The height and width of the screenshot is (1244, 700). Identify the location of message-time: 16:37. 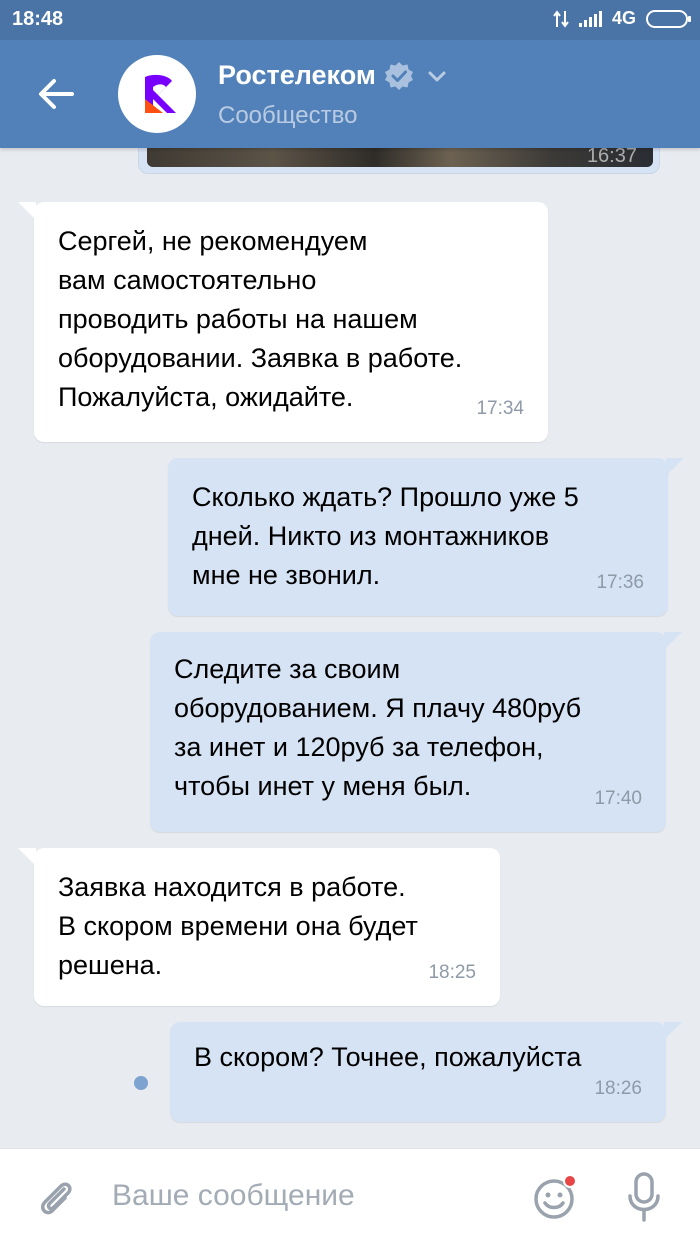
(611, 157).